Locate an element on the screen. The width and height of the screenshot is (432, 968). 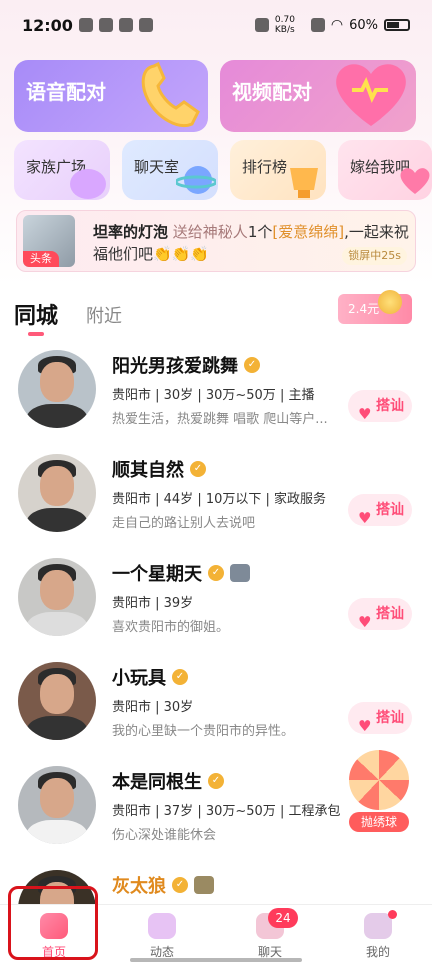
ranking-card: 排行榜 is located at coordinates (278, 170).